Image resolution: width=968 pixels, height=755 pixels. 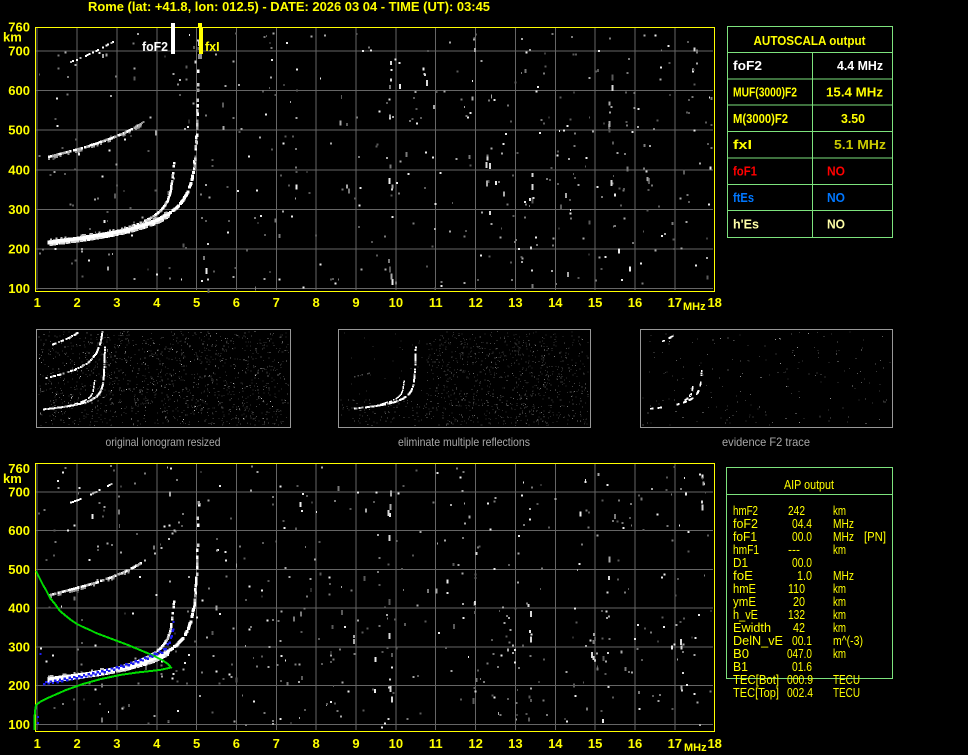 What do you see at coordinates (765, 91) in the screenshot?
I see `svg-text: MUF(3000)F2` at bounding box center [765, 91].